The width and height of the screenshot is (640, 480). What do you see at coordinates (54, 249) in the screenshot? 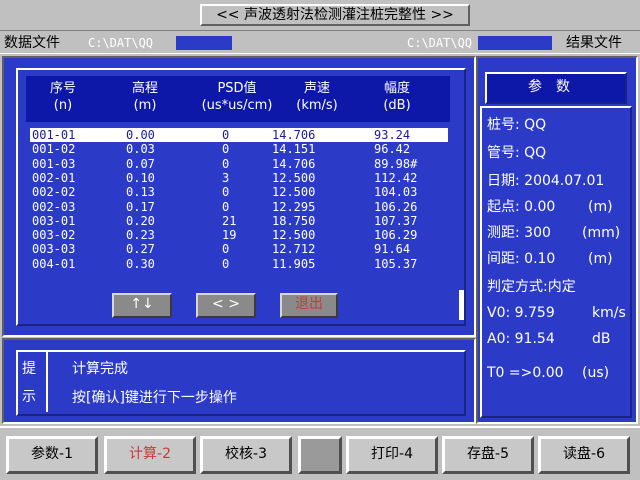
I see `cell-index: 003-03` at bounding box center [54, 249].